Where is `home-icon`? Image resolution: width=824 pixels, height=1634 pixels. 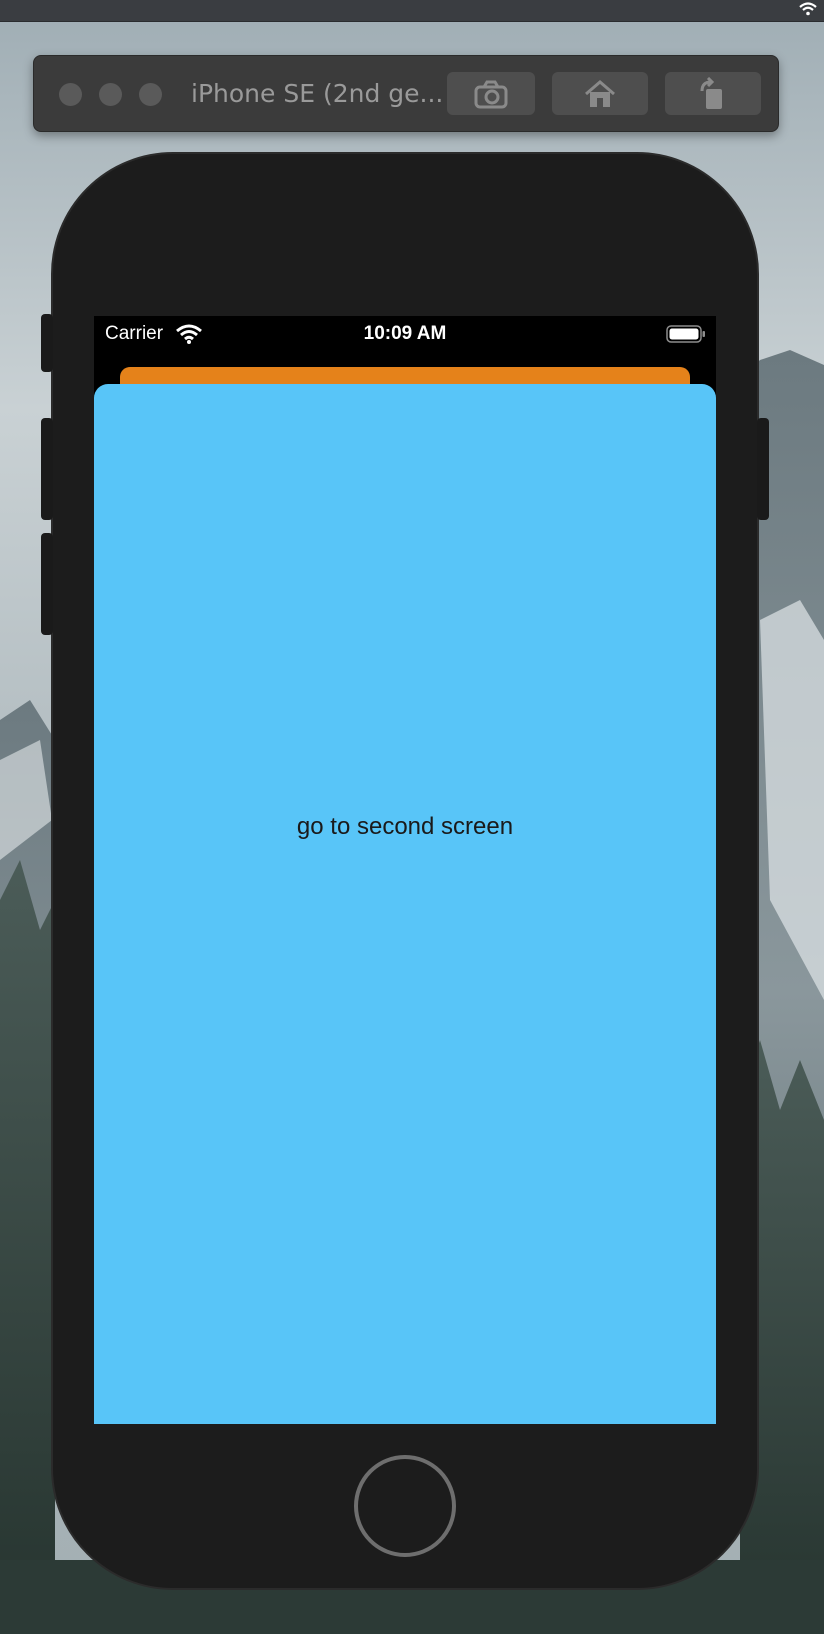 home-icon is located at coordinates (600, 93).